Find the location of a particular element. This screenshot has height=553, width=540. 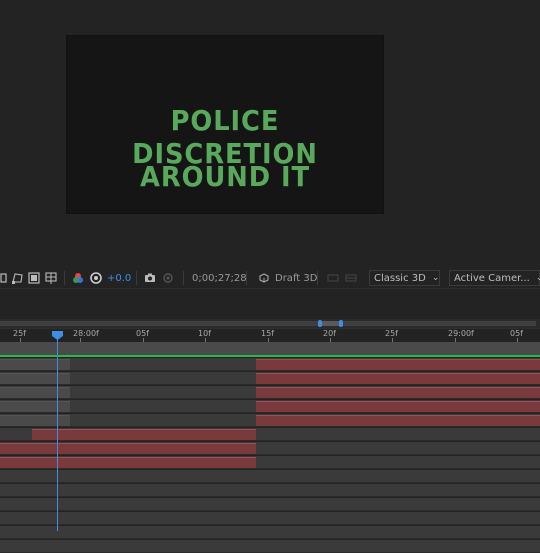

current-timecode: 0;00;27;28 is located at coordinates (219, 278).